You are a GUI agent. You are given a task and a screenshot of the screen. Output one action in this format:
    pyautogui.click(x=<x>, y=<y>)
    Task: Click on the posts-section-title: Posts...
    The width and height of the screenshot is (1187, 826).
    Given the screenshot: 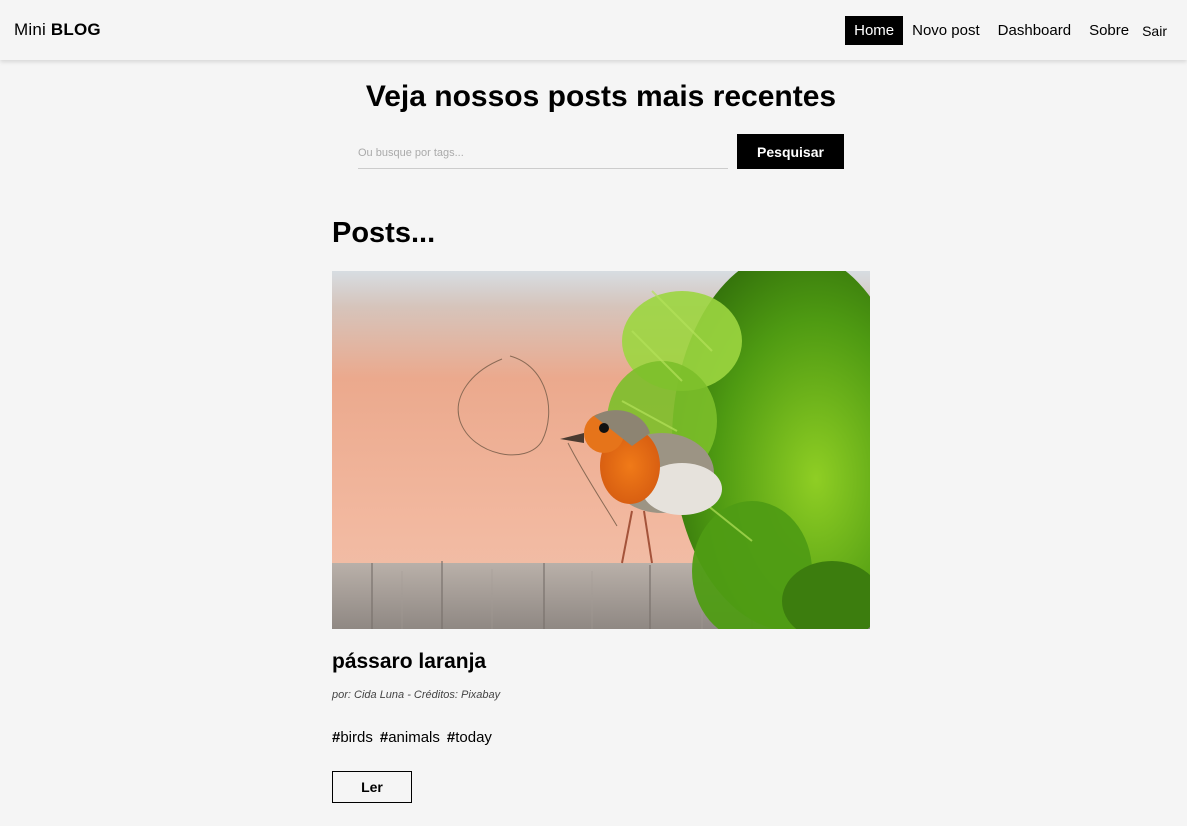 What is the action you would take?
    pyautogui.click(x=384, y=233)
    